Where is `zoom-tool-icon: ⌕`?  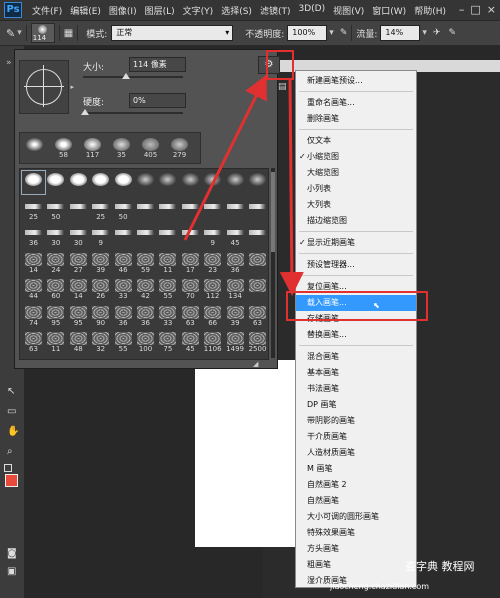
zoom-tool-icon: ⌕ is located at coordinates (10, 451).